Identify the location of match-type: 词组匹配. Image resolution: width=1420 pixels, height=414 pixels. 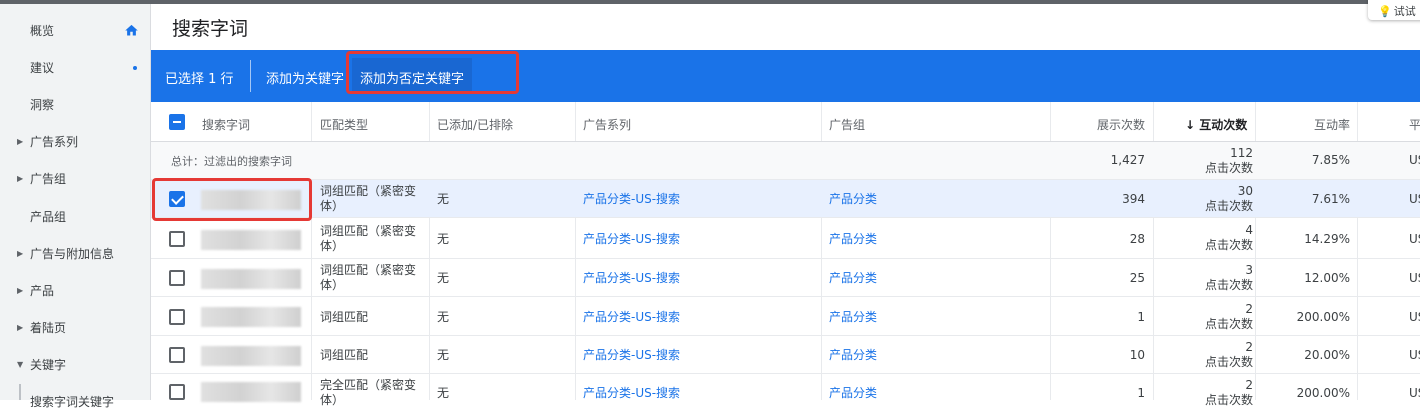
(344, 355).